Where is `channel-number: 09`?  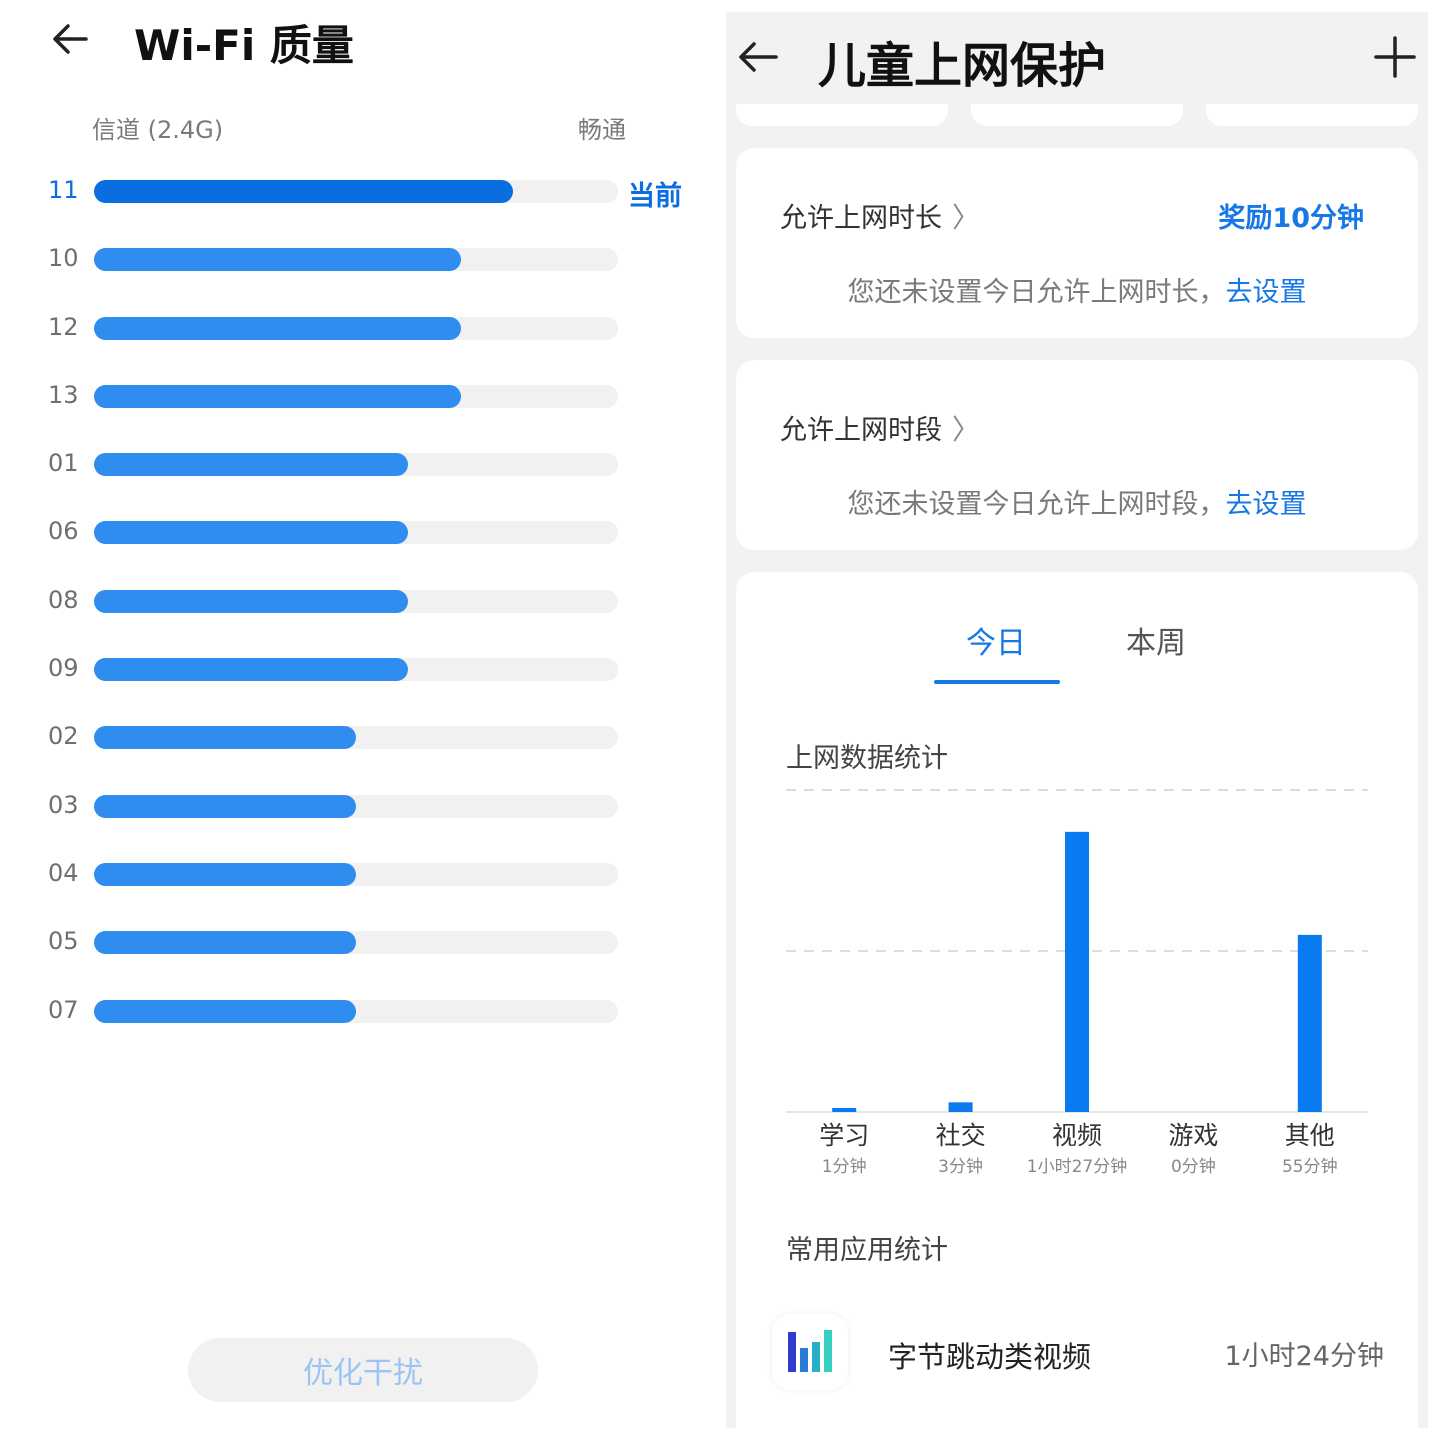 channel-number: 09 is located at coordinates (63, 668).